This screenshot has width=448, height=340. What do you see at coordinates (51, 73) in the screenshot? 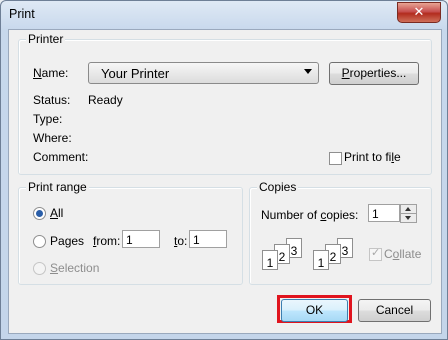
I see `name-label: Name:` at bounding box center [51, 73].